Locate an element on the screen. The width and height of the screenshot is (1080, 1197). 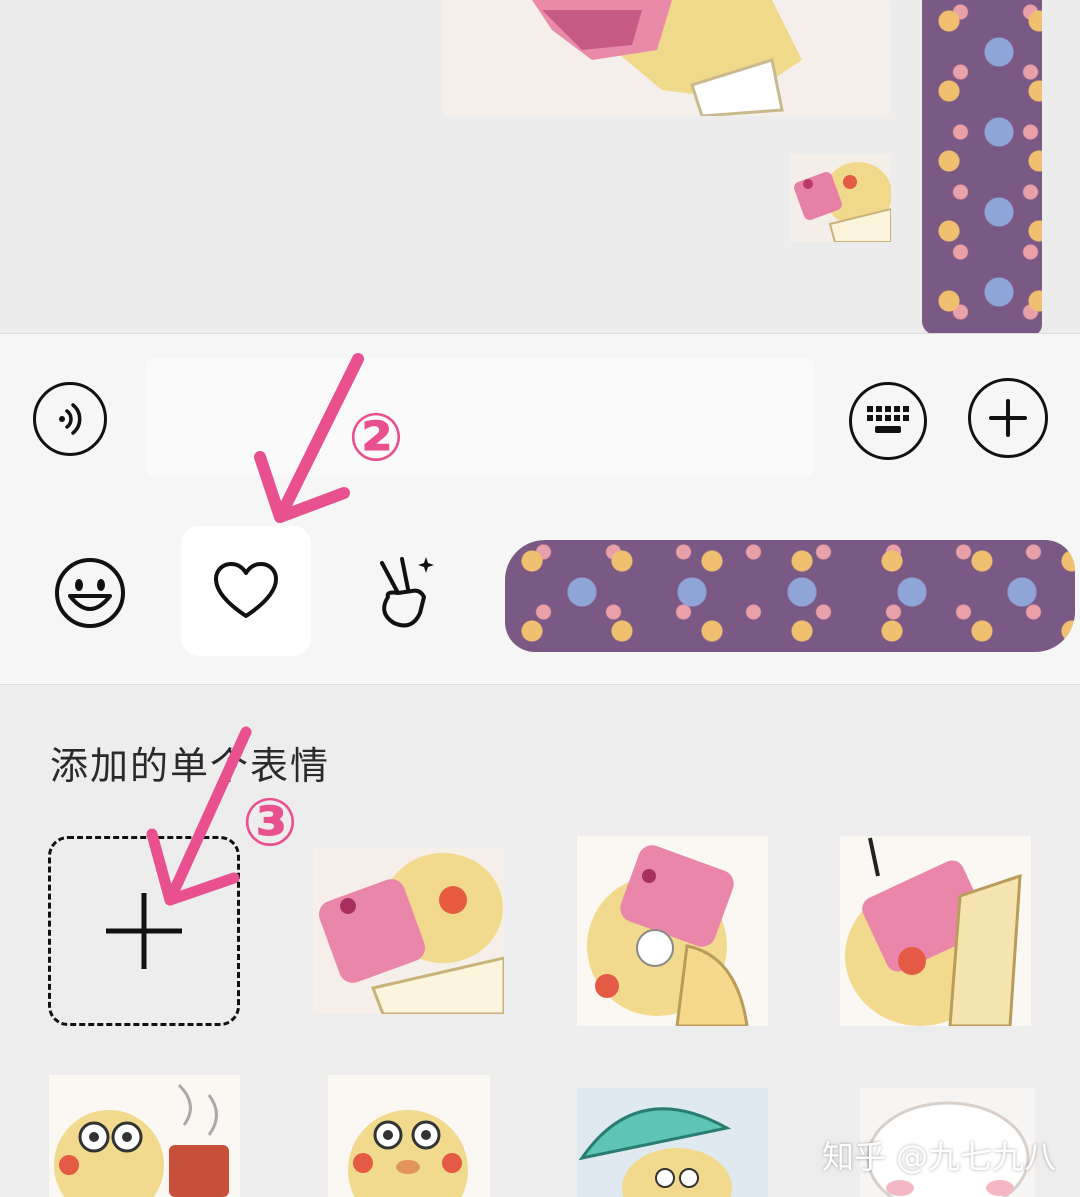
duck-sticker-image is located at coordinates (666, 58).